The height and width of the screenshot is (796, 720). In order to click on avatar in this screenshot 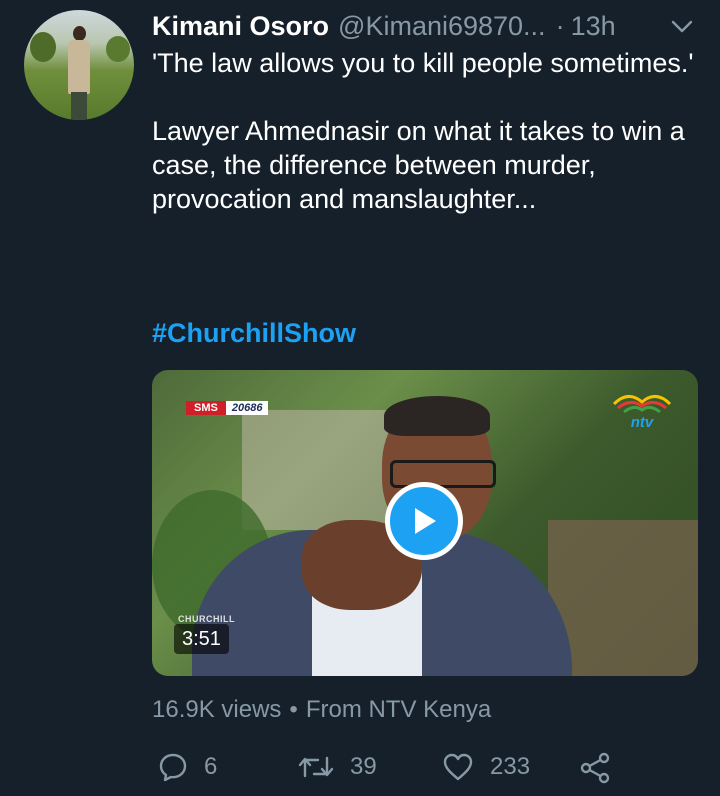, I will do `click(79, 65)`.